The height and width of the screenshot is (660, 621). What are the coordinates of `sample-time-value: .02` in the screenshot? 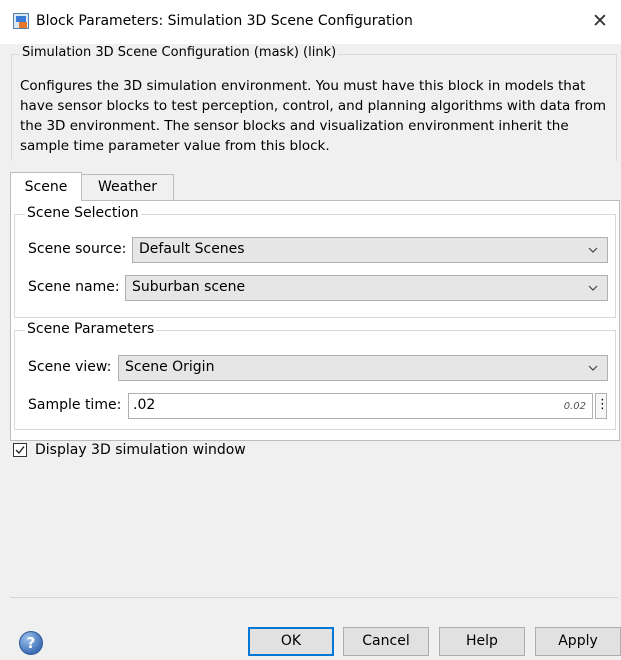 It's located at (144, 405).